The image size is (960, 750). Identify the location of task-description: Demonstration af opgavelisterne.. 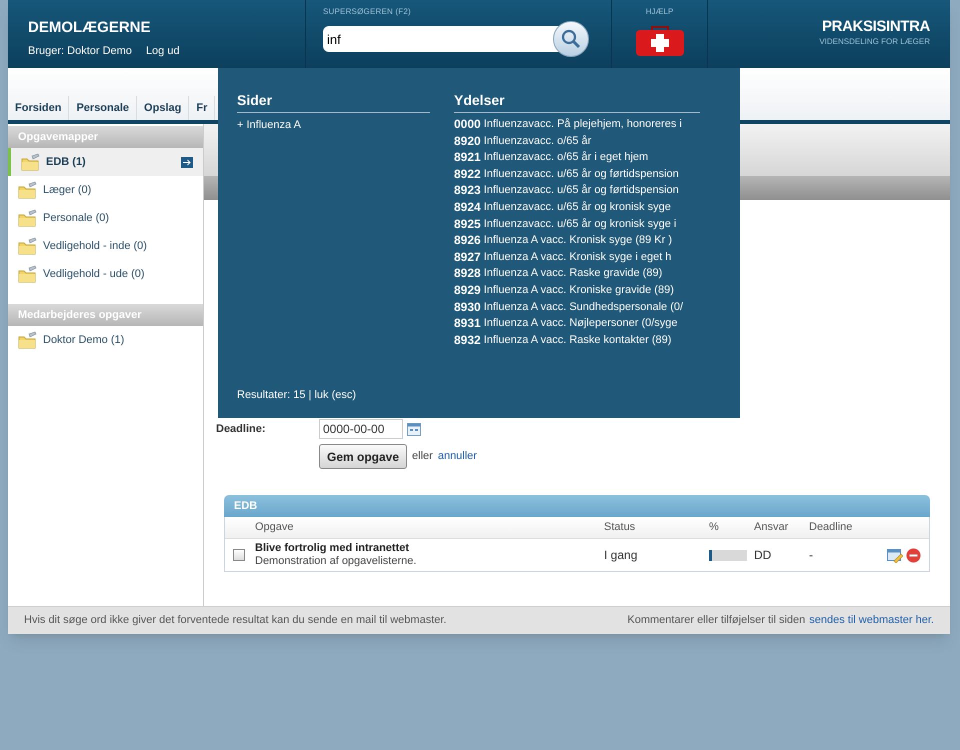
(336, 561).